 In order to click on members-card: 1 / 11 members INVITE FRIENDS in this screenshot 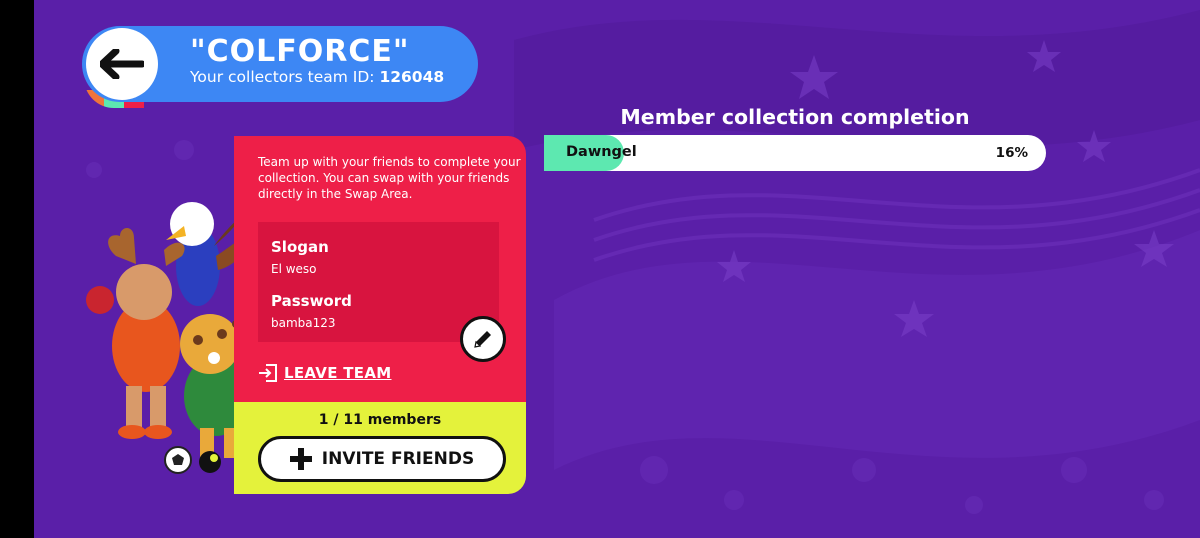, I will do `click(380, 448)`.